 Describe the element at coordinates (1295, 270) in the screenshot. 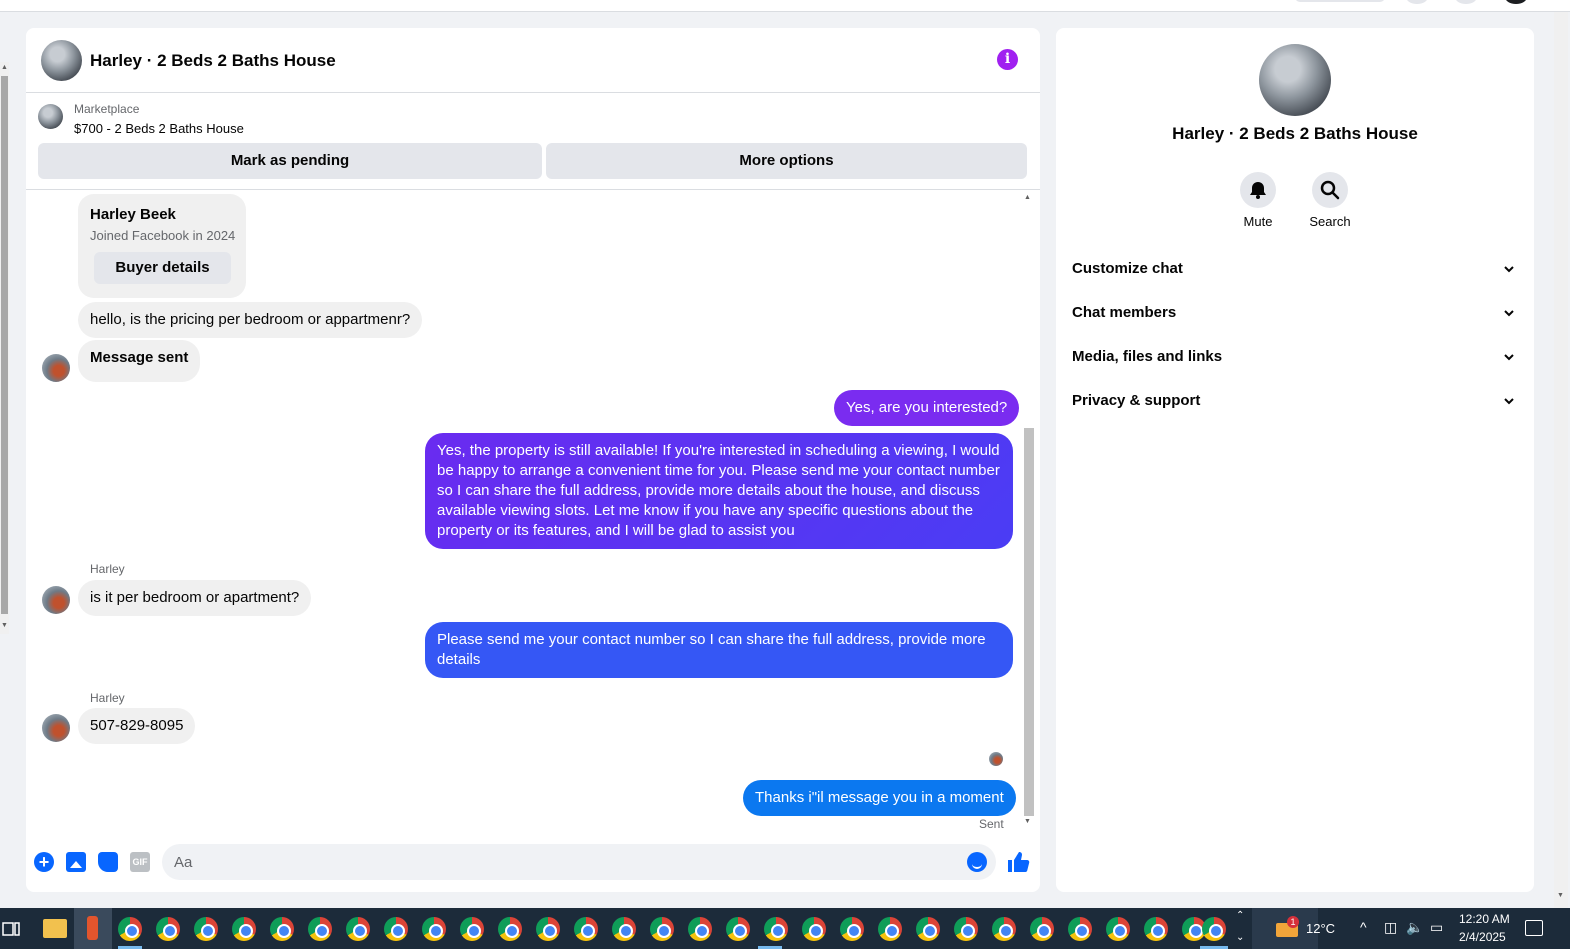

I see `accordion-customize-chat: Customize chat` at that location.